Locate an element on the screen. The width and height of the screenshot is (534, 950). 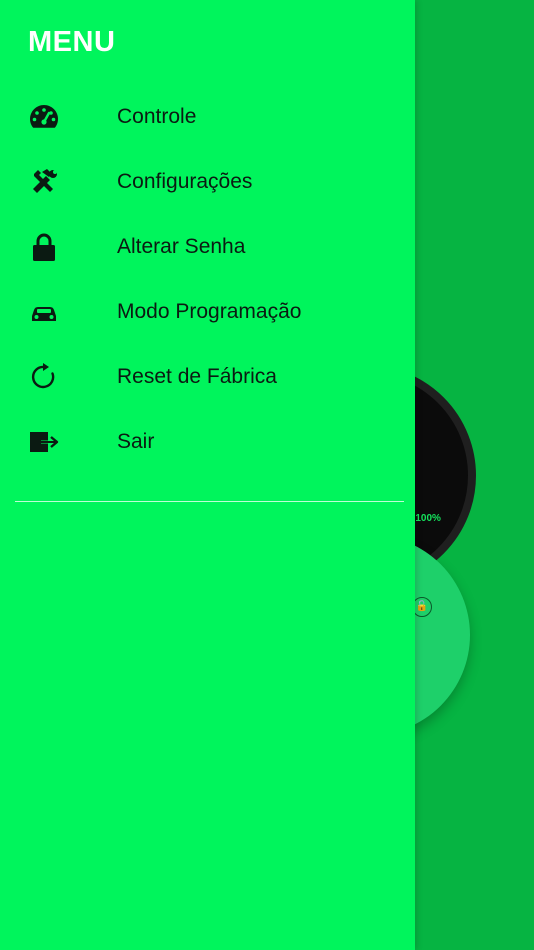
menu-item-sair: Sair is located at coordinates (207, 441).